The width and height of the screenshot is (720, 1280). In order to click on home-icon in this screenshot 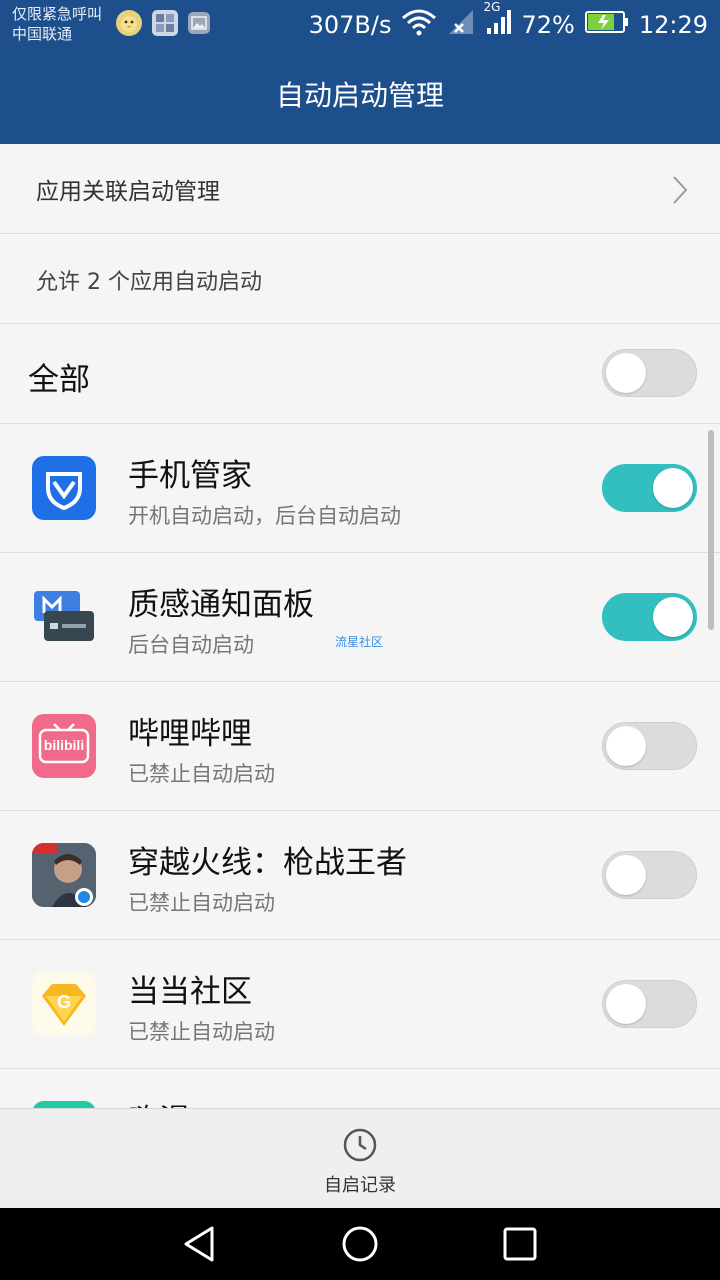, I will do `click(360, 1244)`.